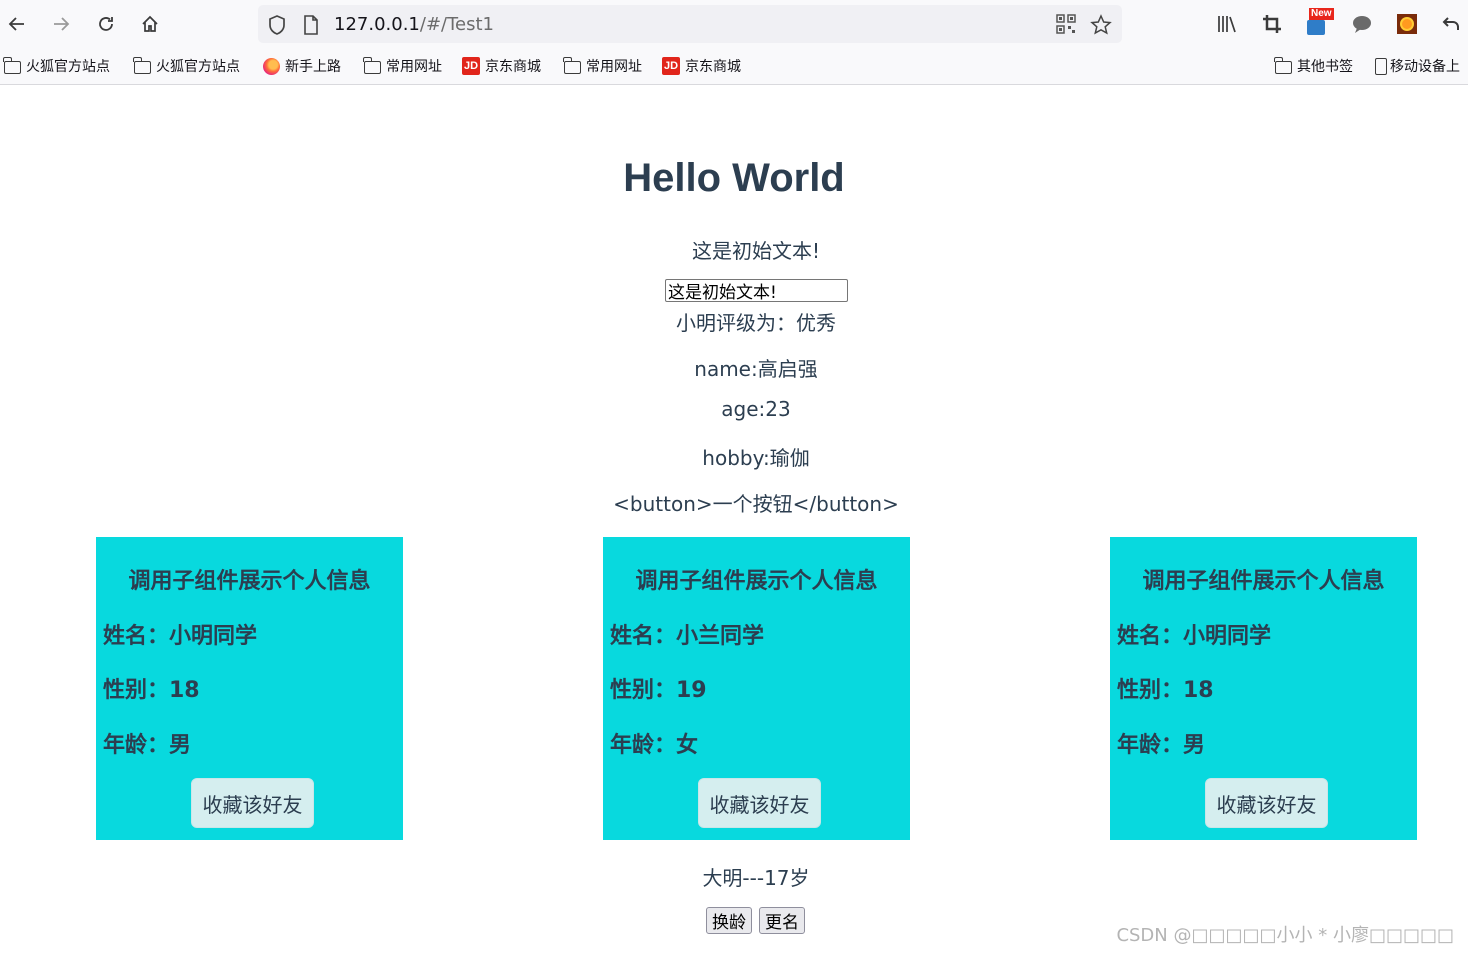 This screenshot has height=953, width=1468. What do you see at coordinates (1227, 24) in the screenshot?
I see `library-icon` at bounding box center [1227, 24].